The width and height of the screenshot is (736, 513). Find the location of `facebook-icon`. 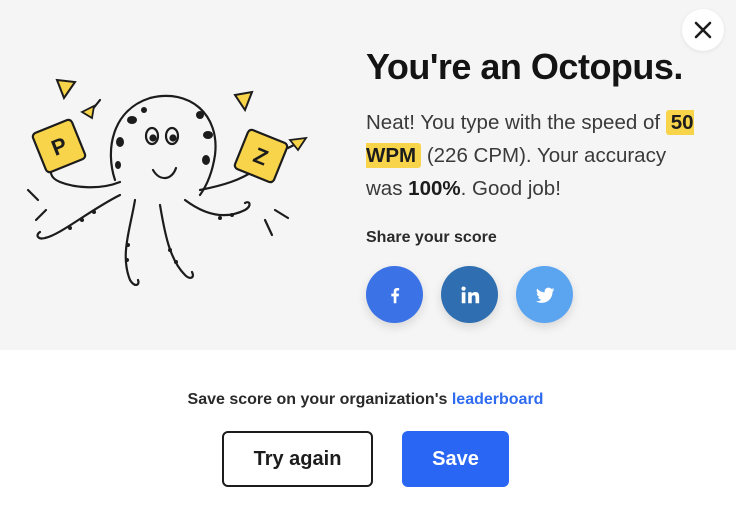

facebook-icon is located at coordinates (394, 295).